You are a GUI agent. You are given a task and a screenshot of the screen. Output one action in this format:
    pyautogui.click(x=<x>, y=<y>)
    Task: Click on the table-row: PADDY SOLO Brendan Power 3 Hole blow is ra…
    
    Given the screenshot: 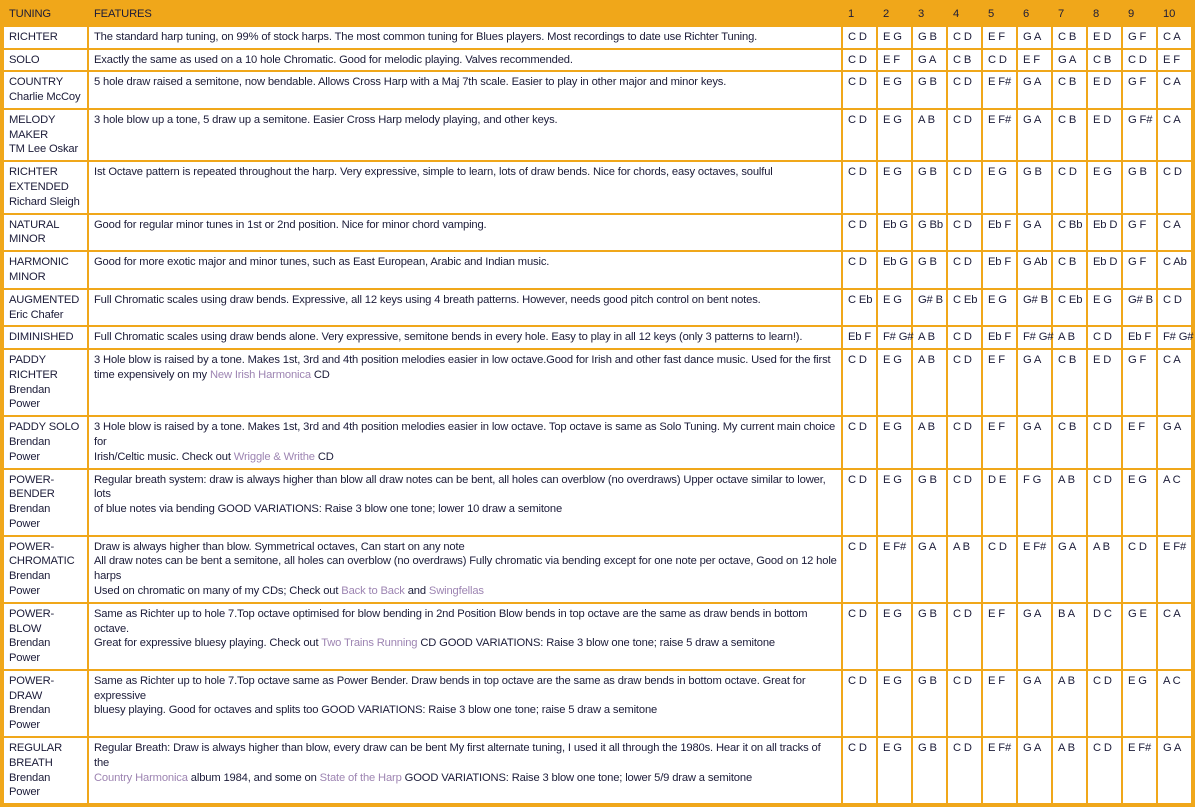 What is the action you would take?
    pyautogui.click(x=597, y=442)
    